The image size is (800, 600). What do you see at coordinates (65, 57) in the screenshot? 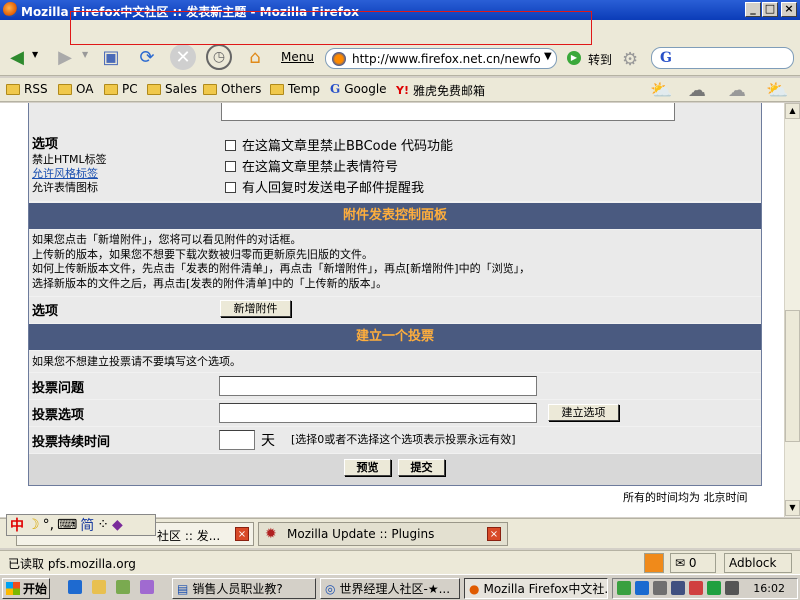
I see `forward-icon: ▶` at bounding box center [65, 57].